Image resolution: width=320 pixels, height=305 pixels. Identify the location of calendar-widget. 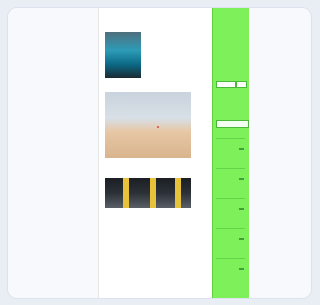
(232, 124).